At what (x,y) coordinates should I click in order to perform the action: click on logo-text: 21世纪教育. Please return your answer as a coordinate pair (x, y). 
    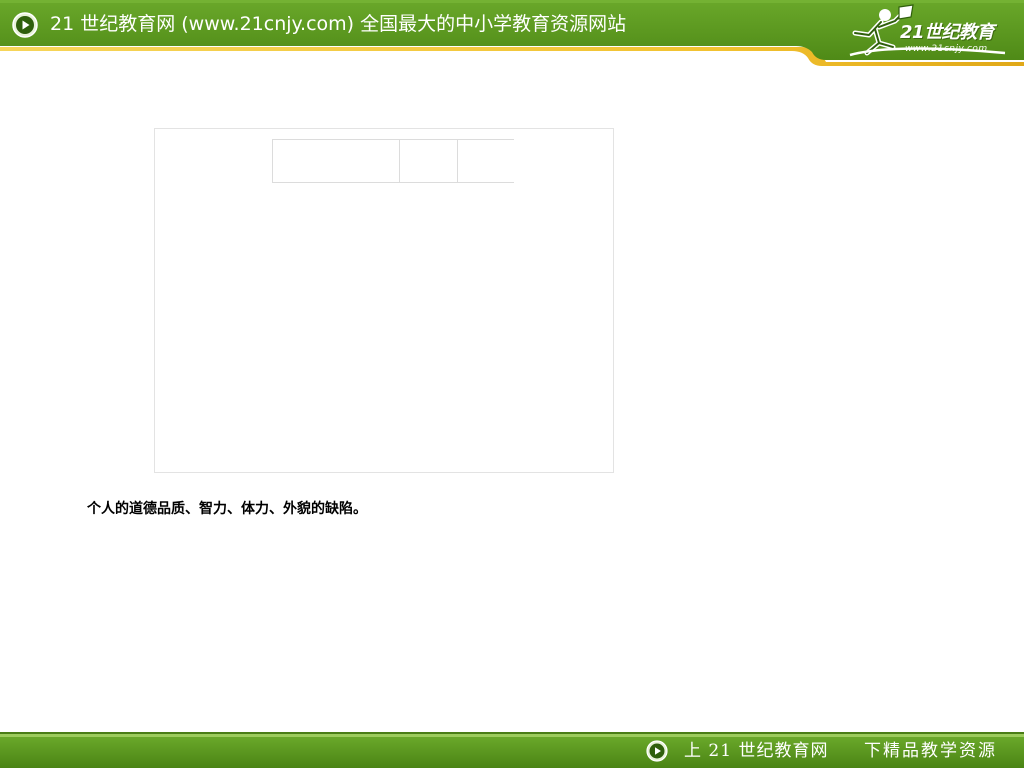
    Looking at the image, I should click on (947, 32).